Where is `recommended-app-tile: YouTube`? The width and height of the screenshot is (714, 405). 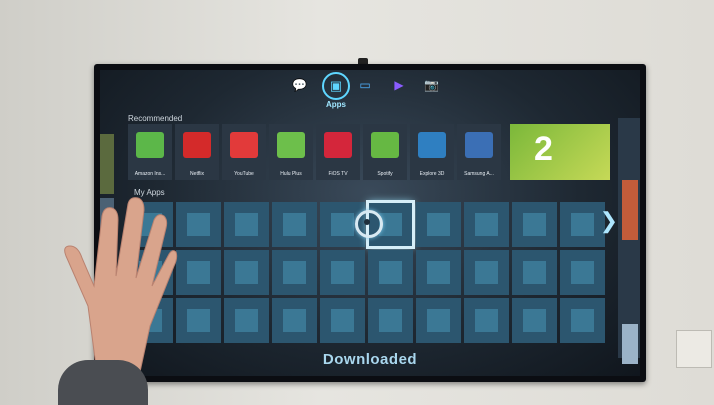
recommended-app-tile: YouTube is located at coordinates (244, 152).